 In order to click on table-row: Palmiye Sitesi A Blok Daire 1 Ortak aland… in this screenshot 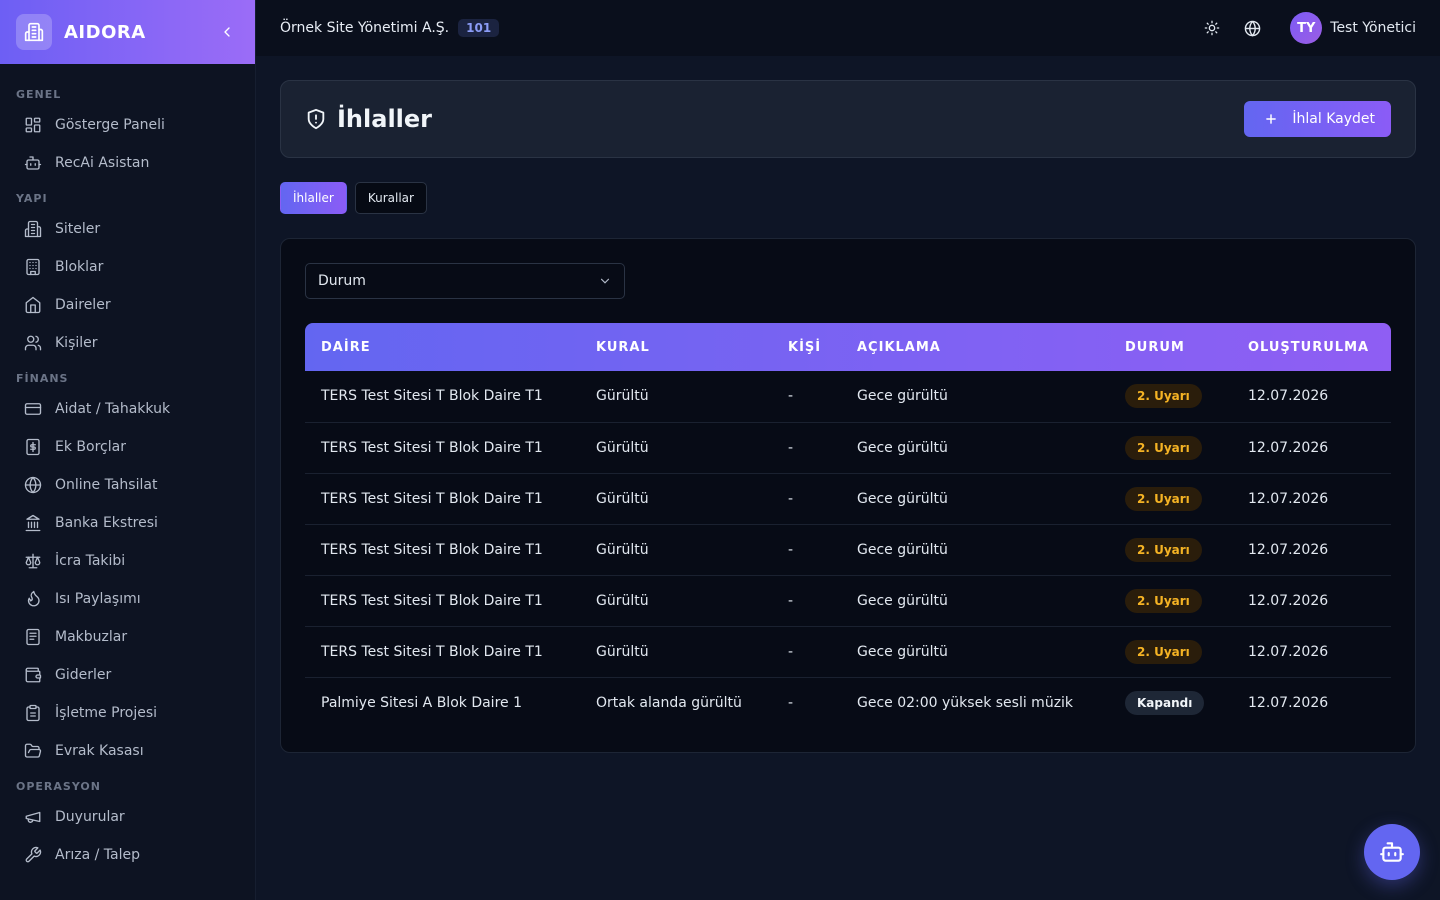, I will do `click(848, 702)`.